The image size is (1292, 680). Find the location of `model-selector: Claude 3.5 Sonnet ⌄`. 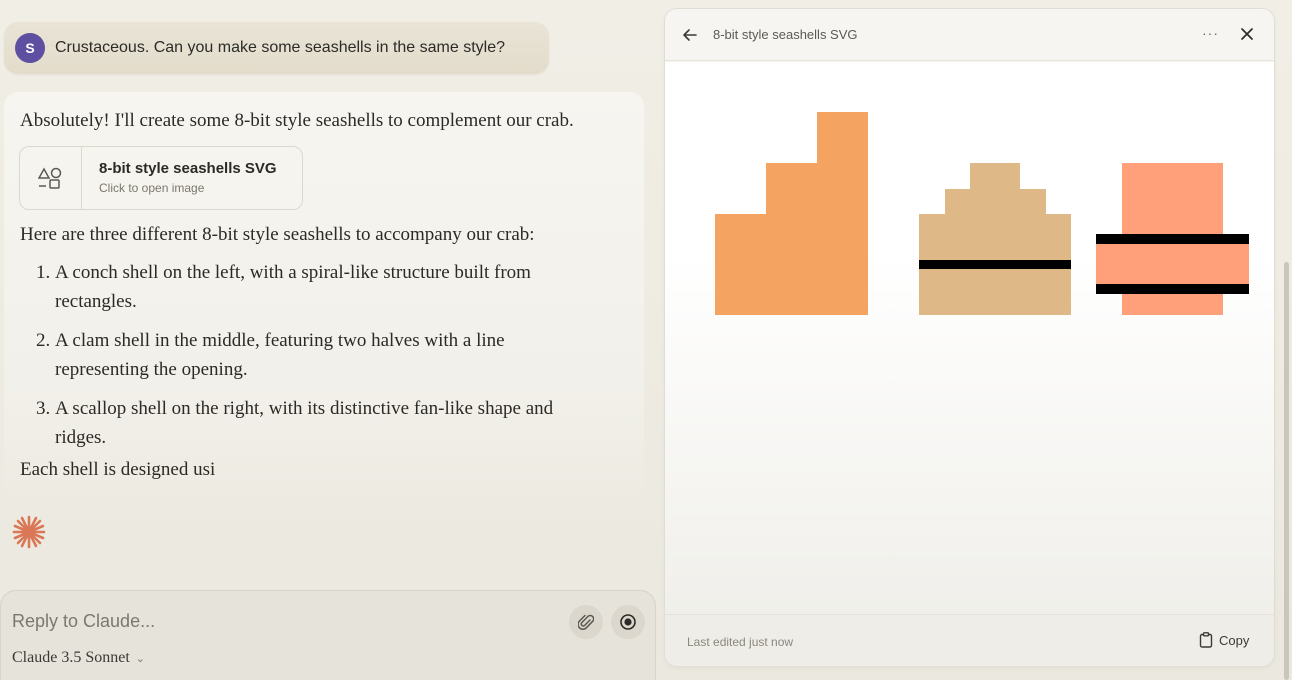

model-selector: Claude 3.5 Sonnet ⌄ is located at coordinates (78, 658).